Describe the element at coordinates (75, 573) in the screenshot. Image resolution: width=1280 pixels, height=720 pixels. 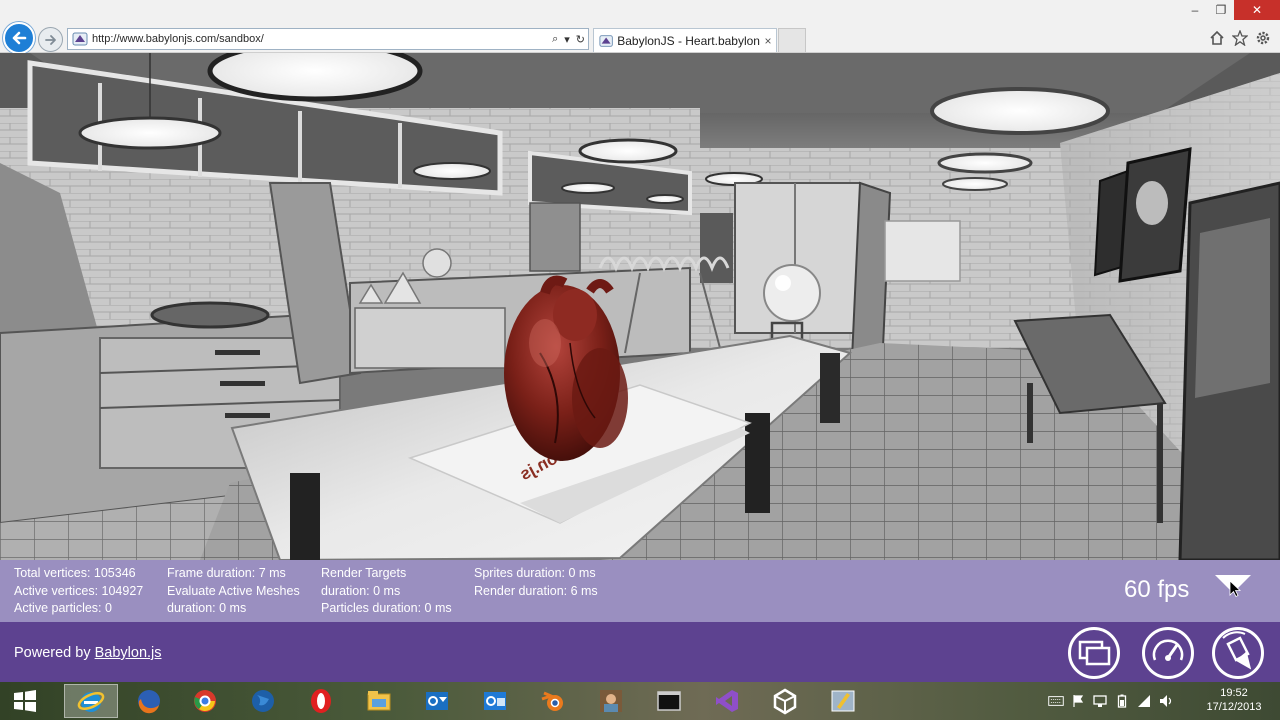
I see `stat-total-vertices: Total vertices: 105346` at that location.